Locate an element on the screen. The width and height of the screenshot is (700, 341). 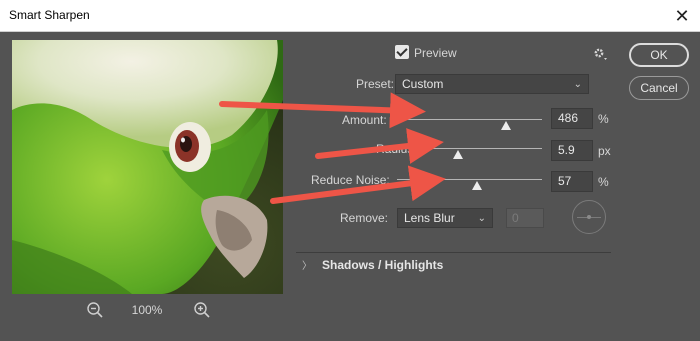
preset-value: Custom is located at coordinates (423, 84).